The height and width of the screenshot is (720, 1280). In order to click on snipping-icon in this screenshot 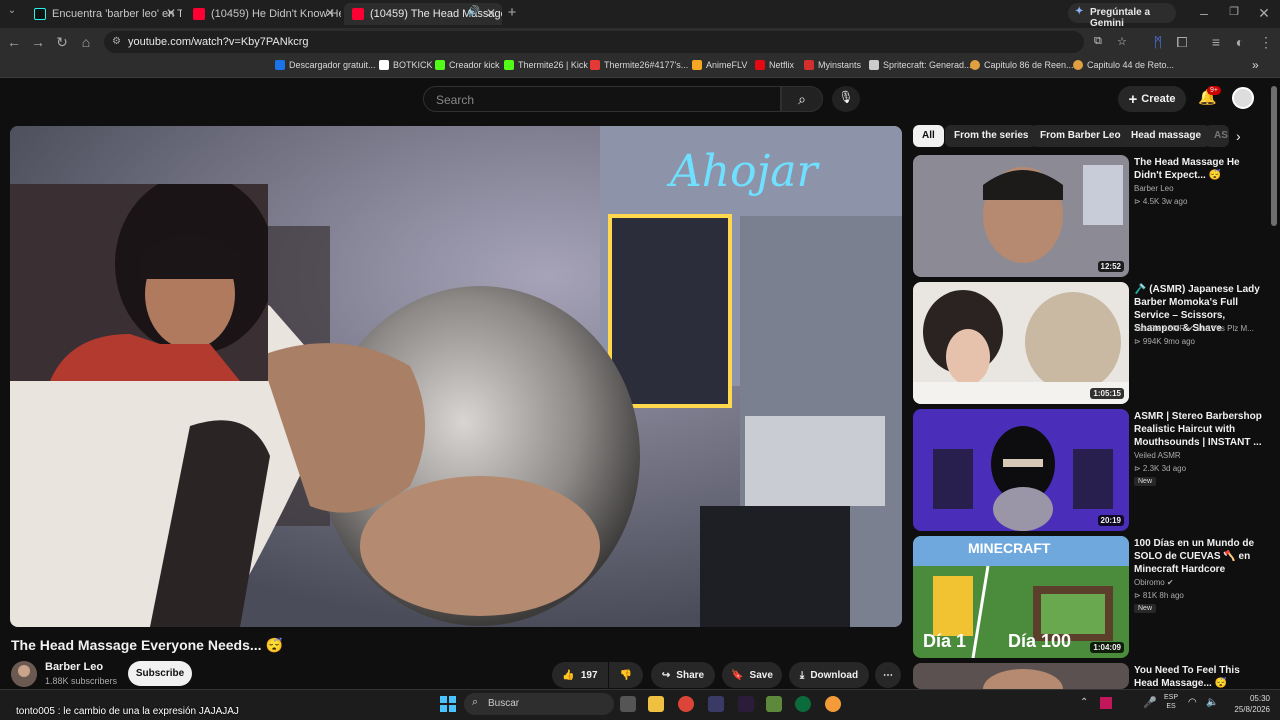, I will do `click(716, 704)`.